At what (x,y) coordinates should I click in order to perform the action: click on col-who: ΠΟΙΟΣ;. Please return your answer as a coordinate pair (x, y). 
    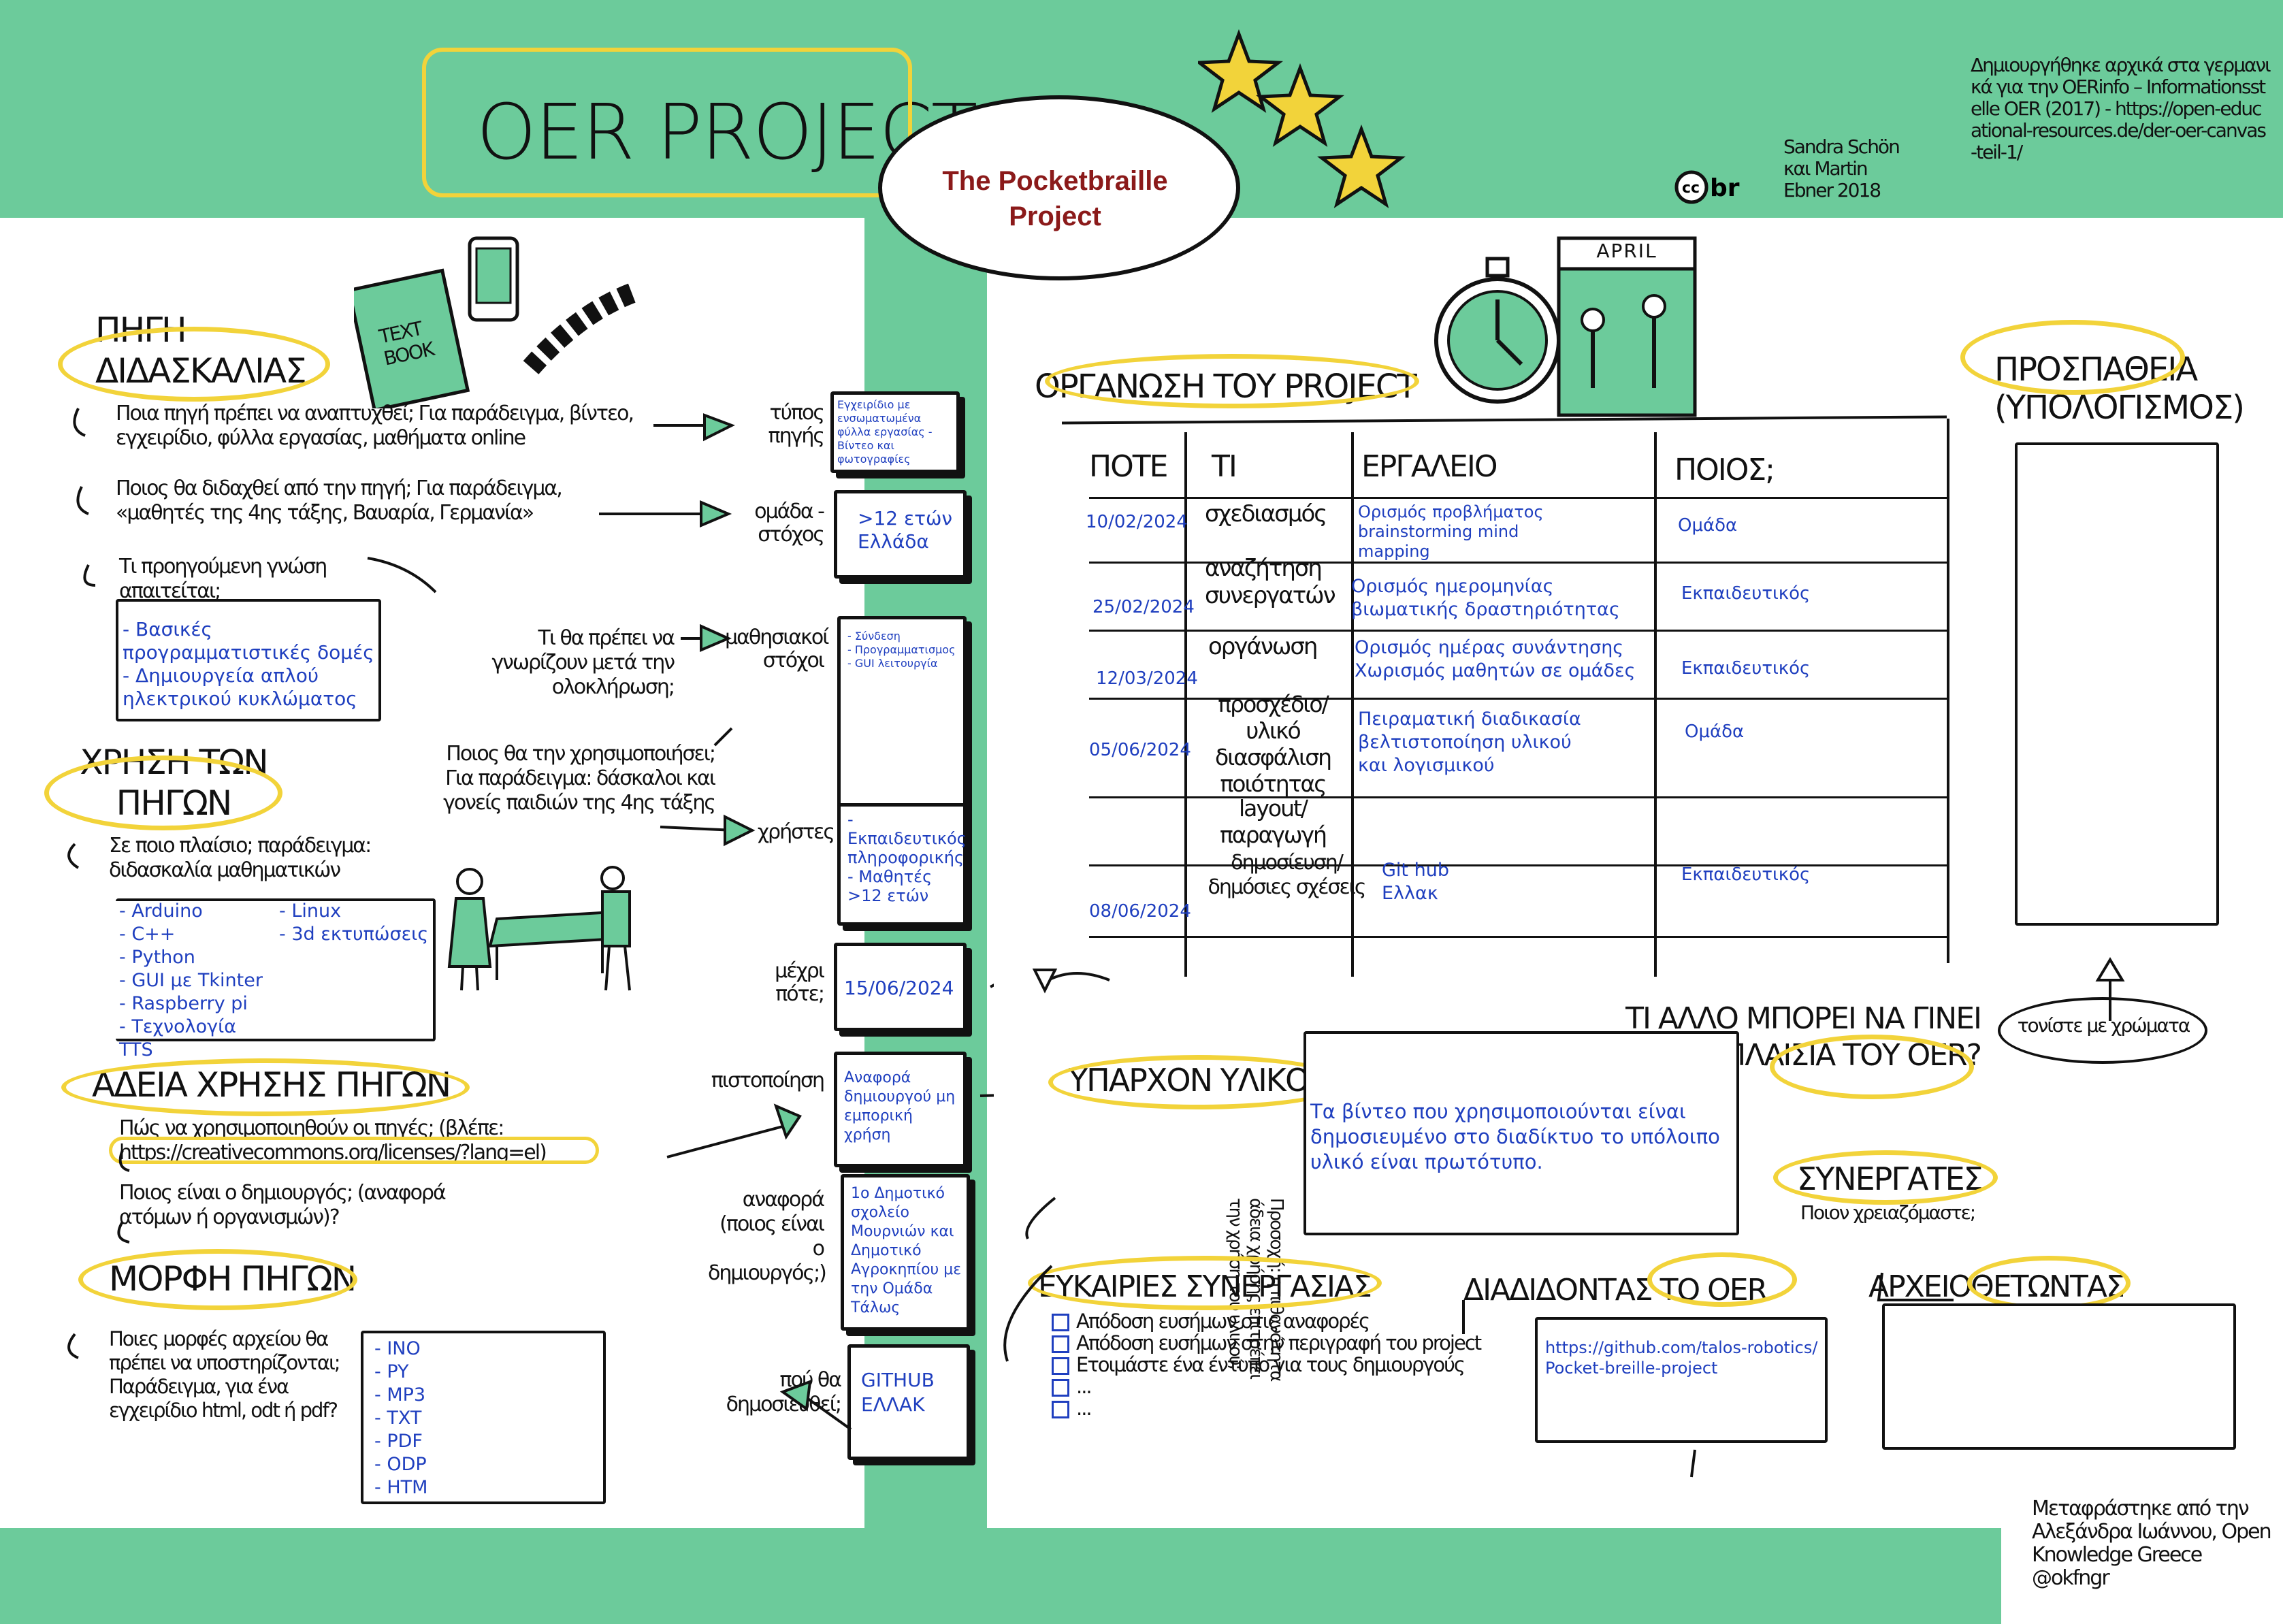
    Looking at the image, I should click on (1724, 470).